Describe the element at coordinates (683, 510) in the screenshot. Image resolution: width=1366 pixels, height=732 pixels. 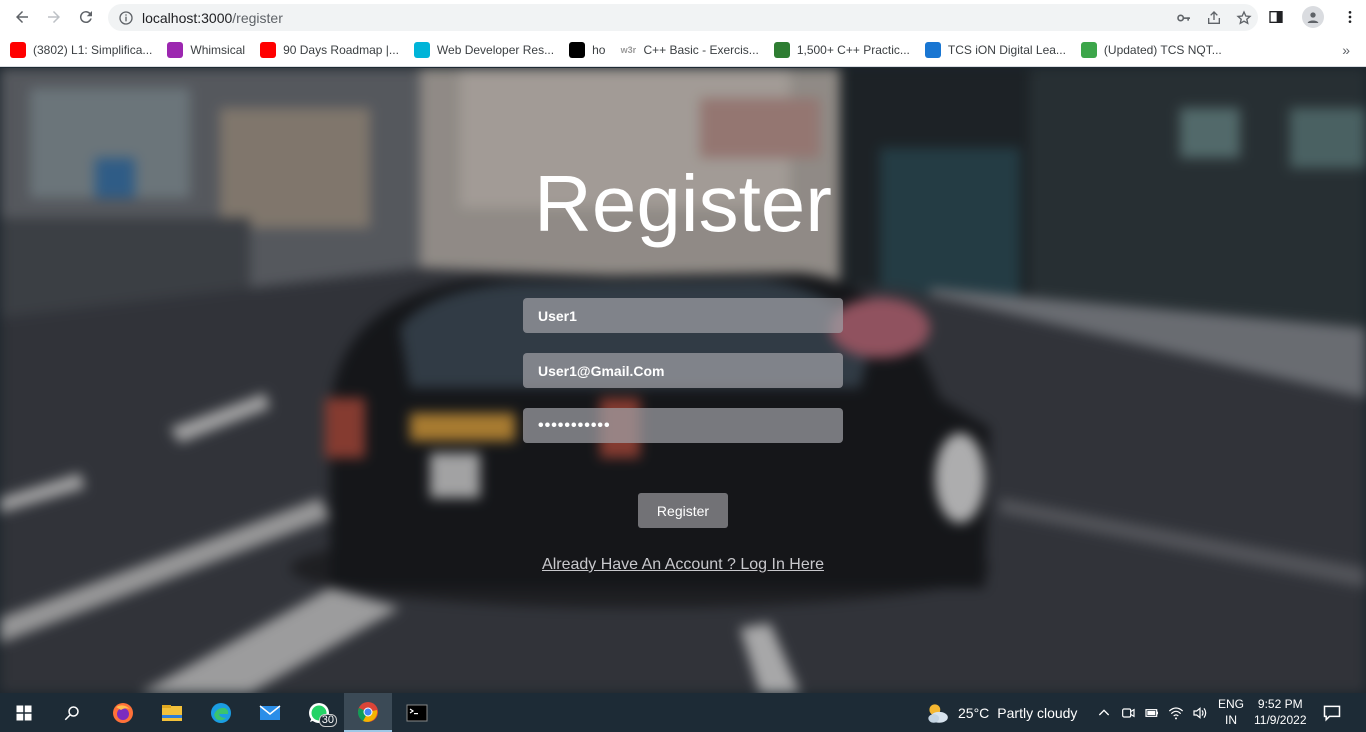
I see `register-button: Register` at that location.